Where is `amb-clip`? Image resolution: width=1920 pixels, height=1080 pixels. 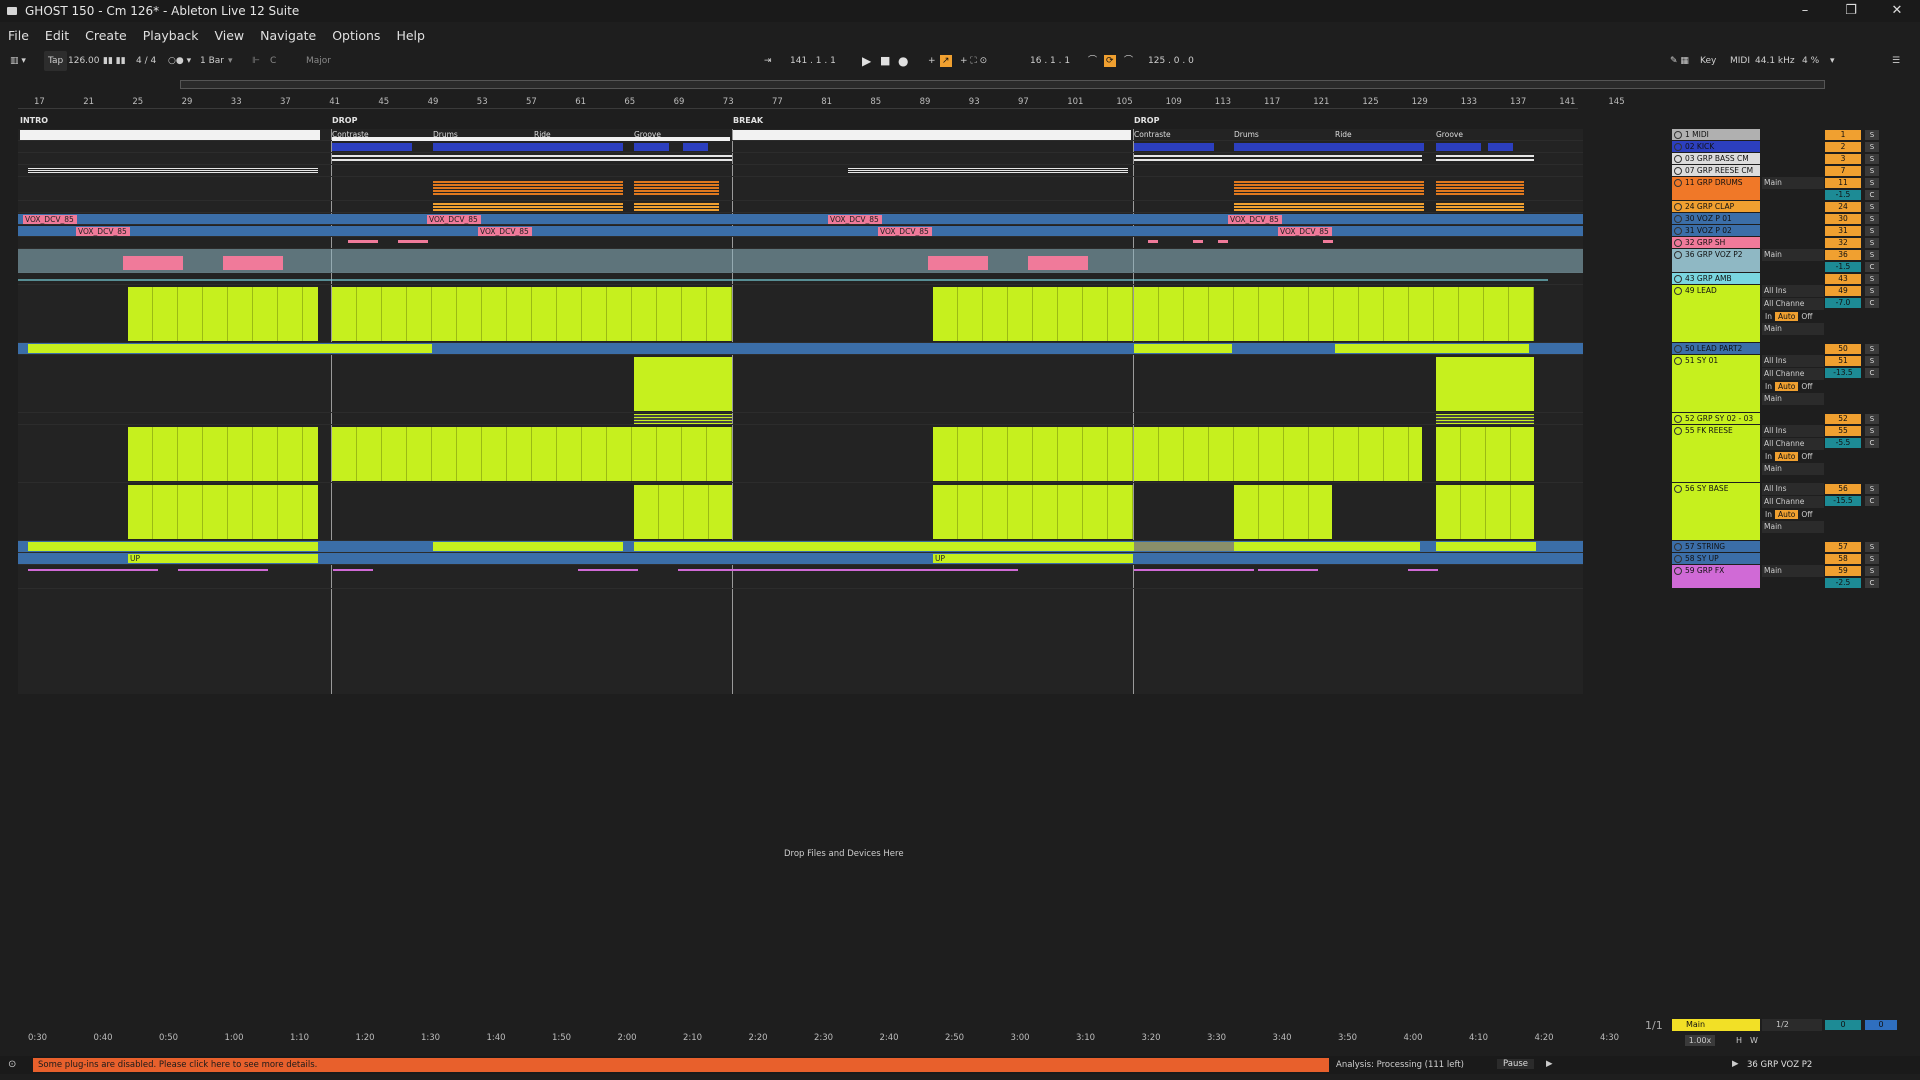
amb-clip is located at coordinates (783, 280).